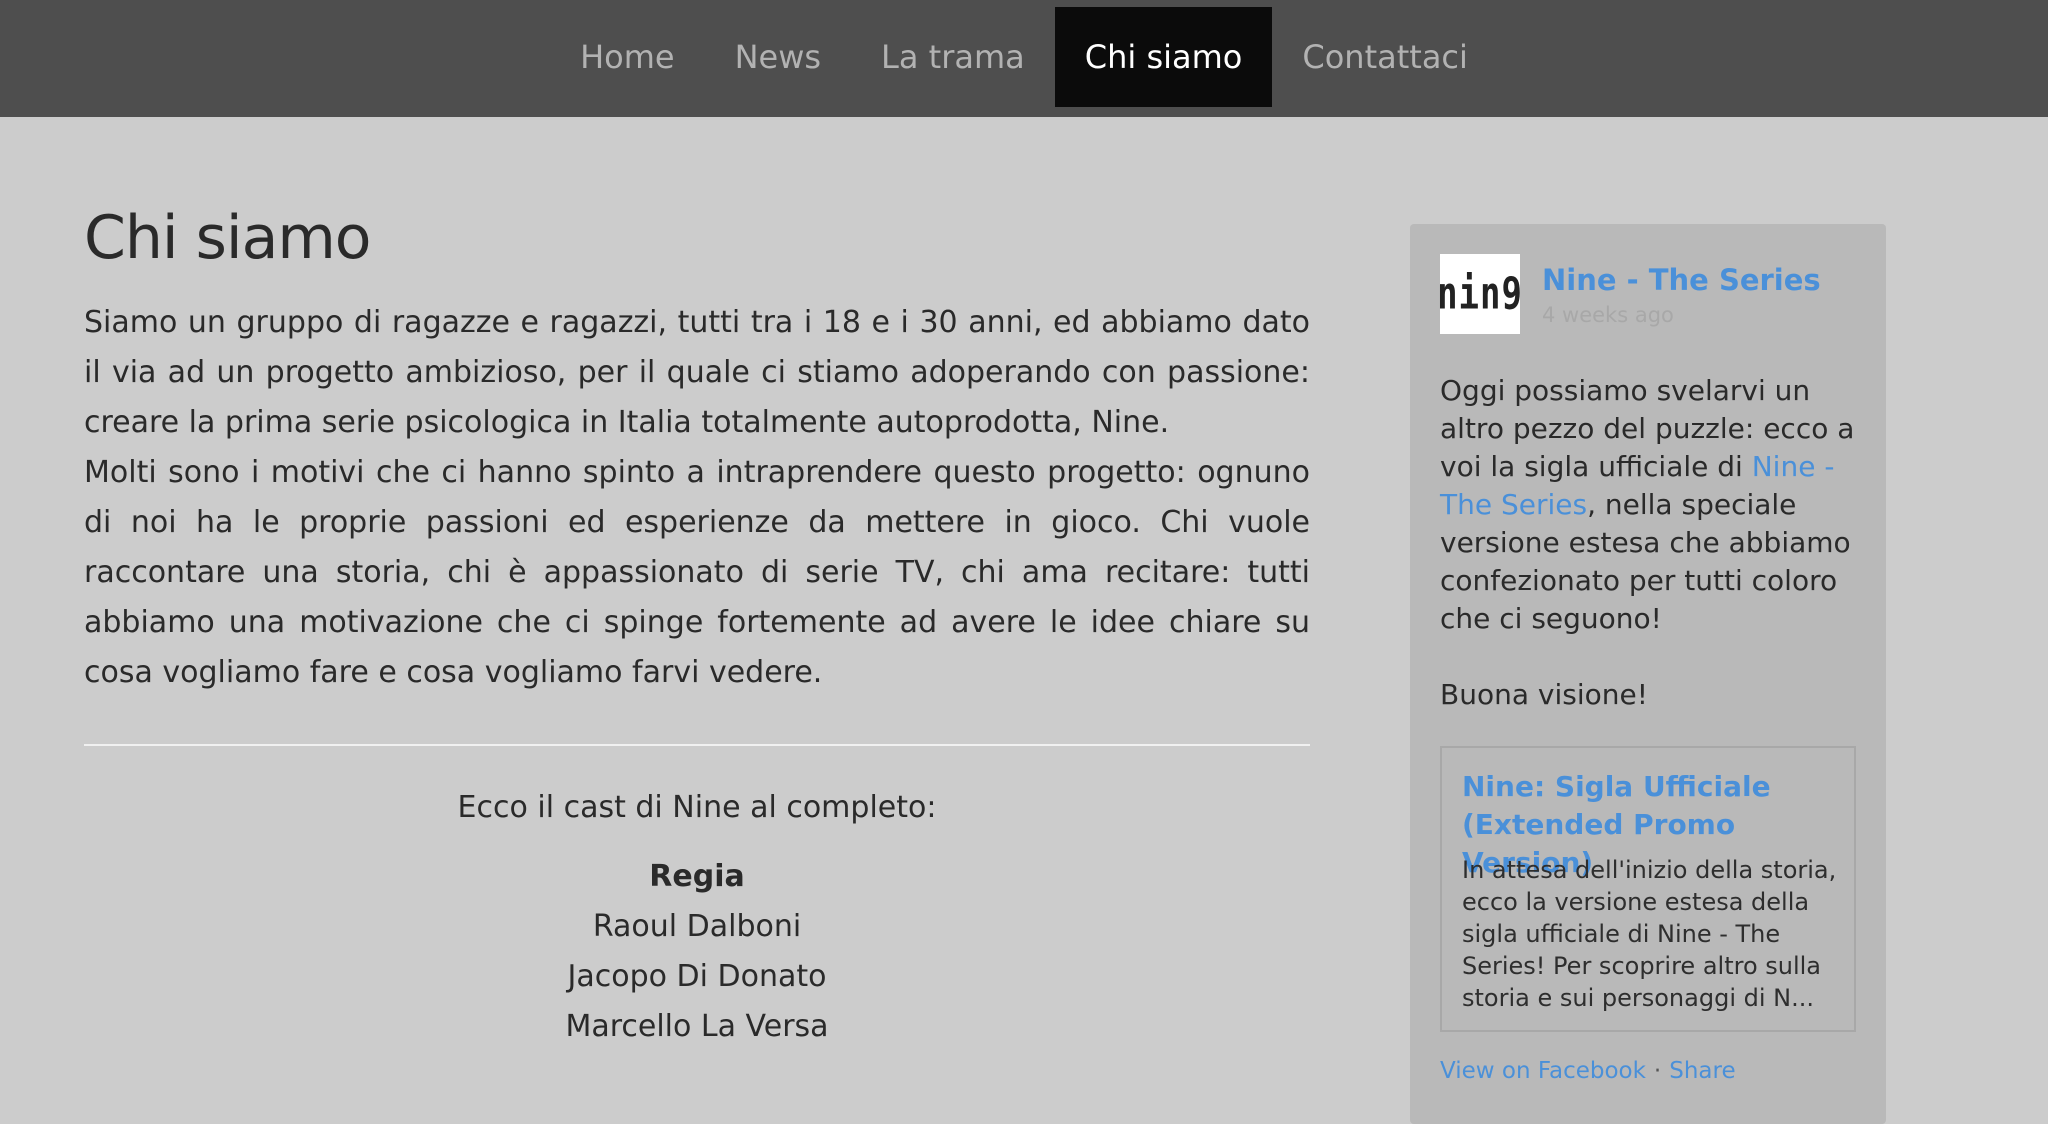 The width and height of the screenshot is (2048, 1124). I want to click on nav-item-la-trama: La trama, so click(953, 57).